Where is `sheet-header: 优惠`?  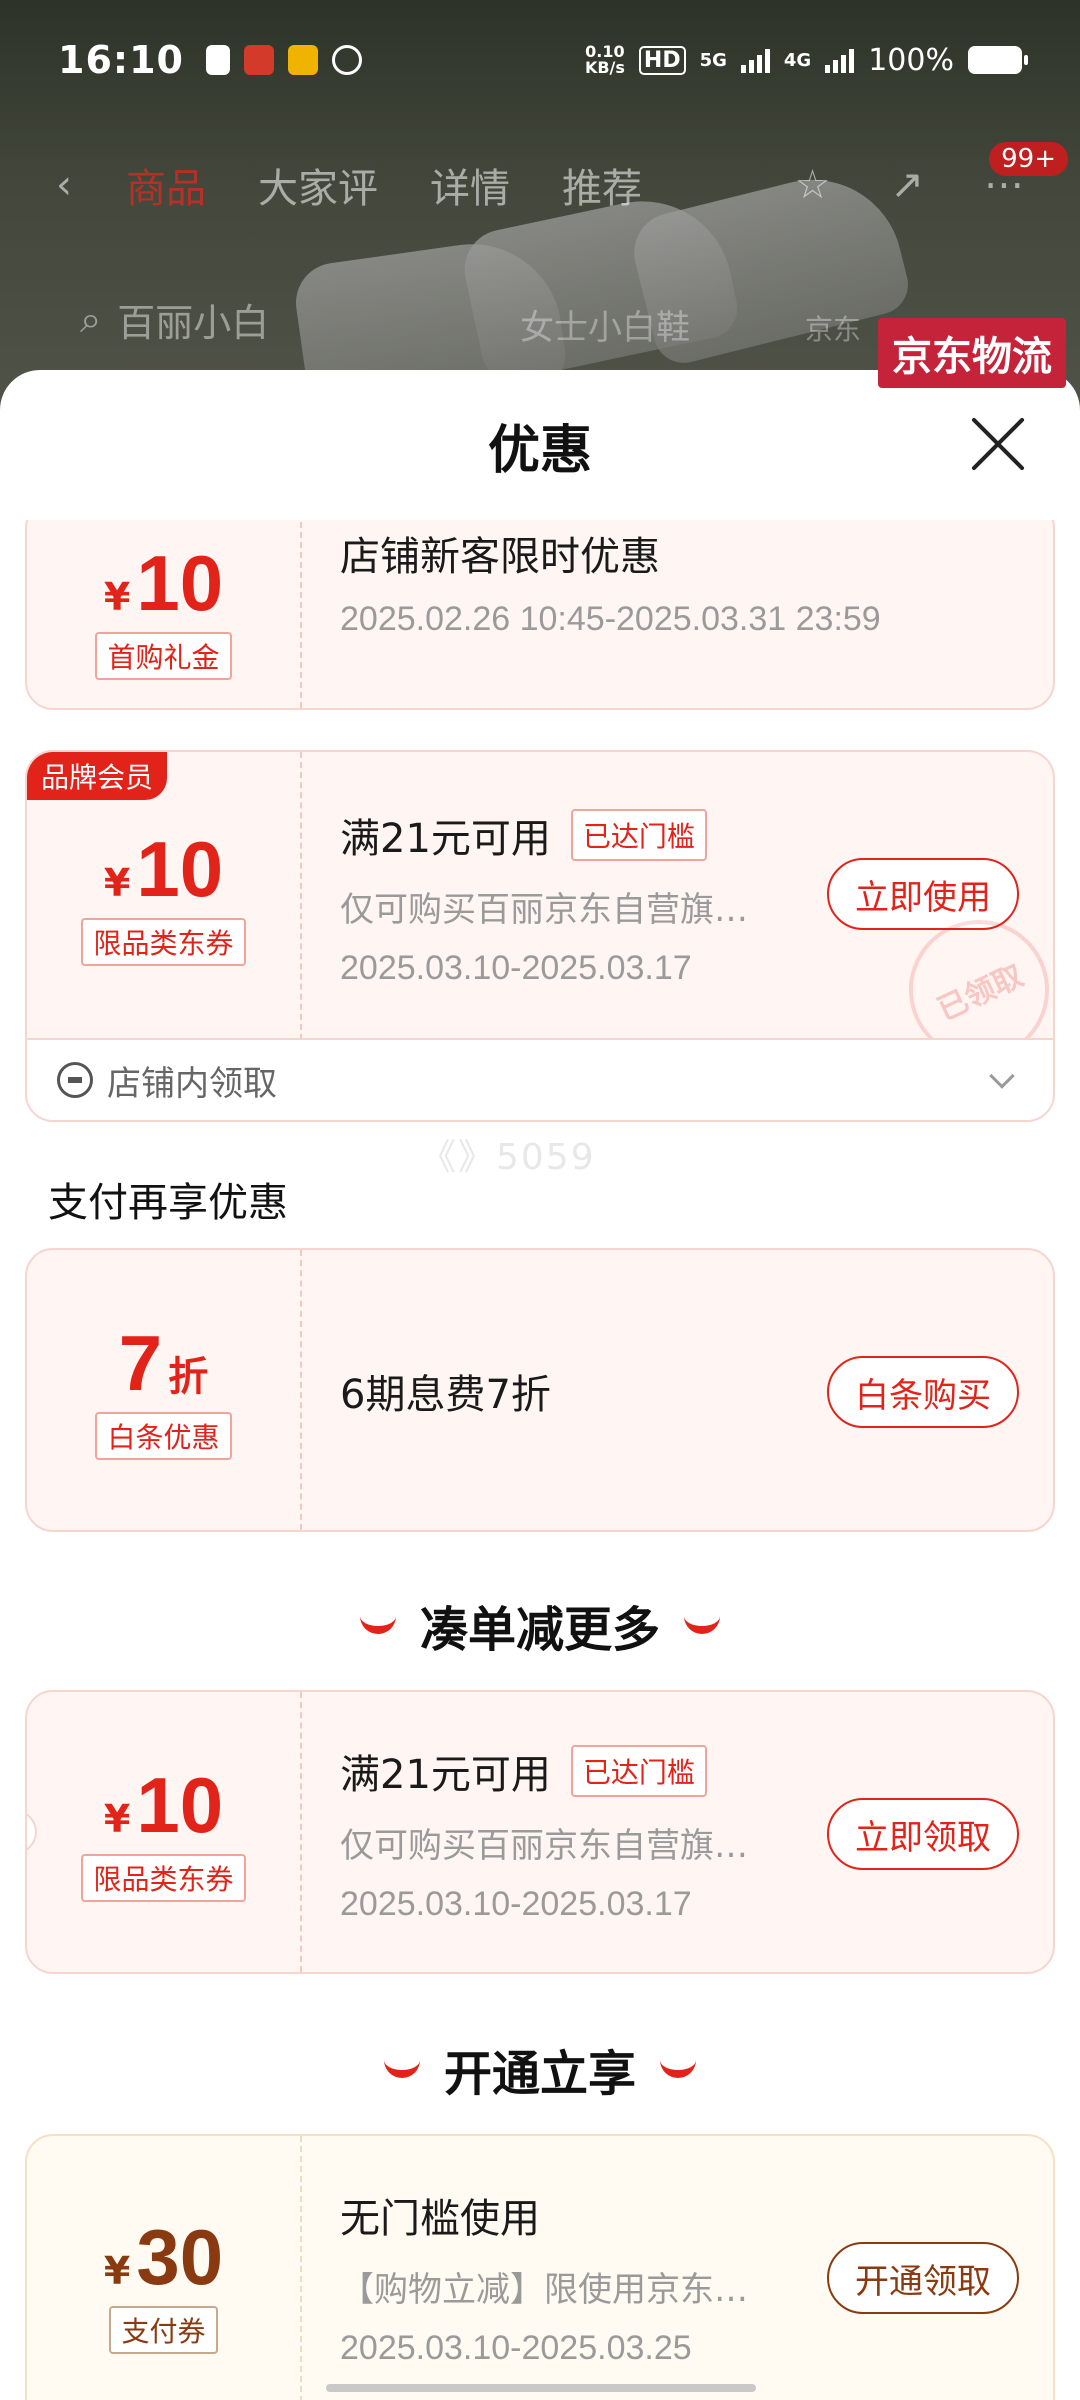 sheet-header: 优惠 is located at coordinates (540, 445).